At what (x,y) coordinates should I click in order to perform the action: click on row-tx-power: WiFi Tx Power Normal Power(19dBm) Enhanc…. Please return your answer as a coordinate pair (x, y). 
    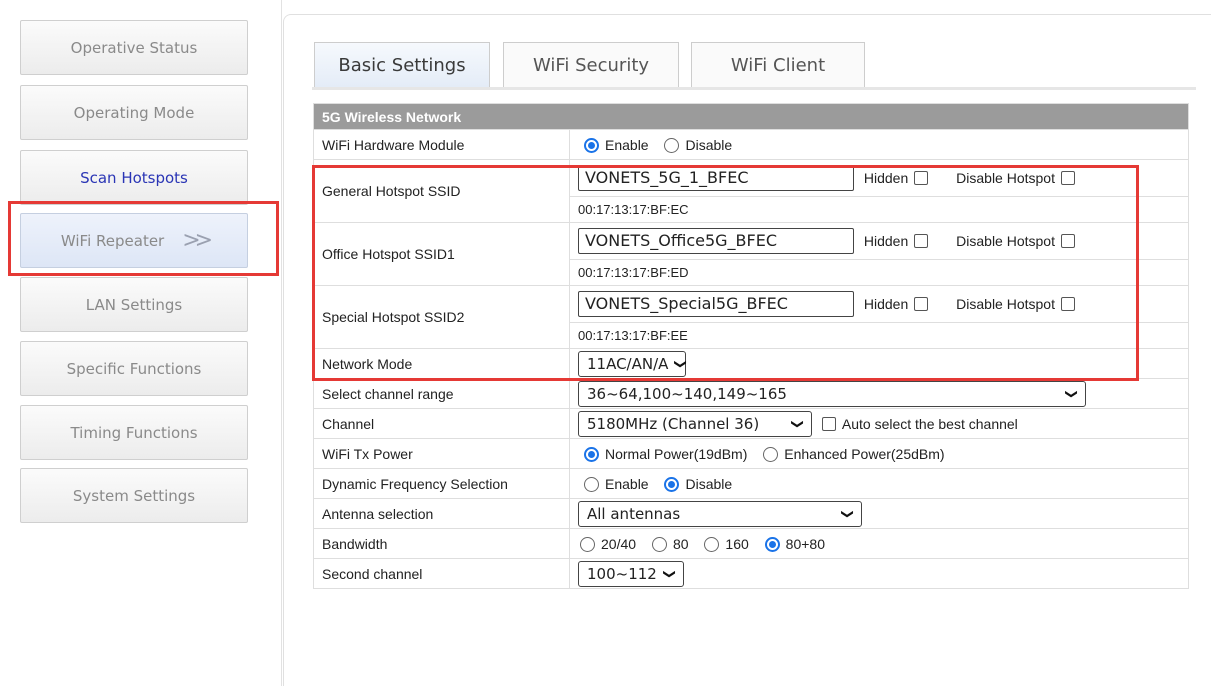
    Looking at the image, I should click on (751, 453).